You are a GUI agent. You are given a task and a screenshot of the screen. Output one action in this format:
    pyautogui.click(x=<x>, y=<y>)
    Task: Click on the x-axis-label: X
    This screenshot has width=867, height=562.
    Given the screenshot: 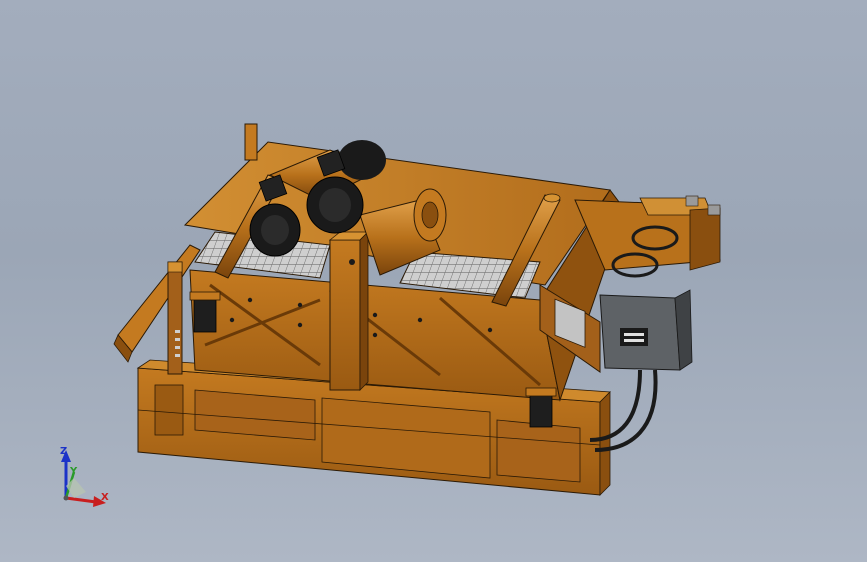 What is the action you would take?
    pyautogui.click(x=105, y=497)
    